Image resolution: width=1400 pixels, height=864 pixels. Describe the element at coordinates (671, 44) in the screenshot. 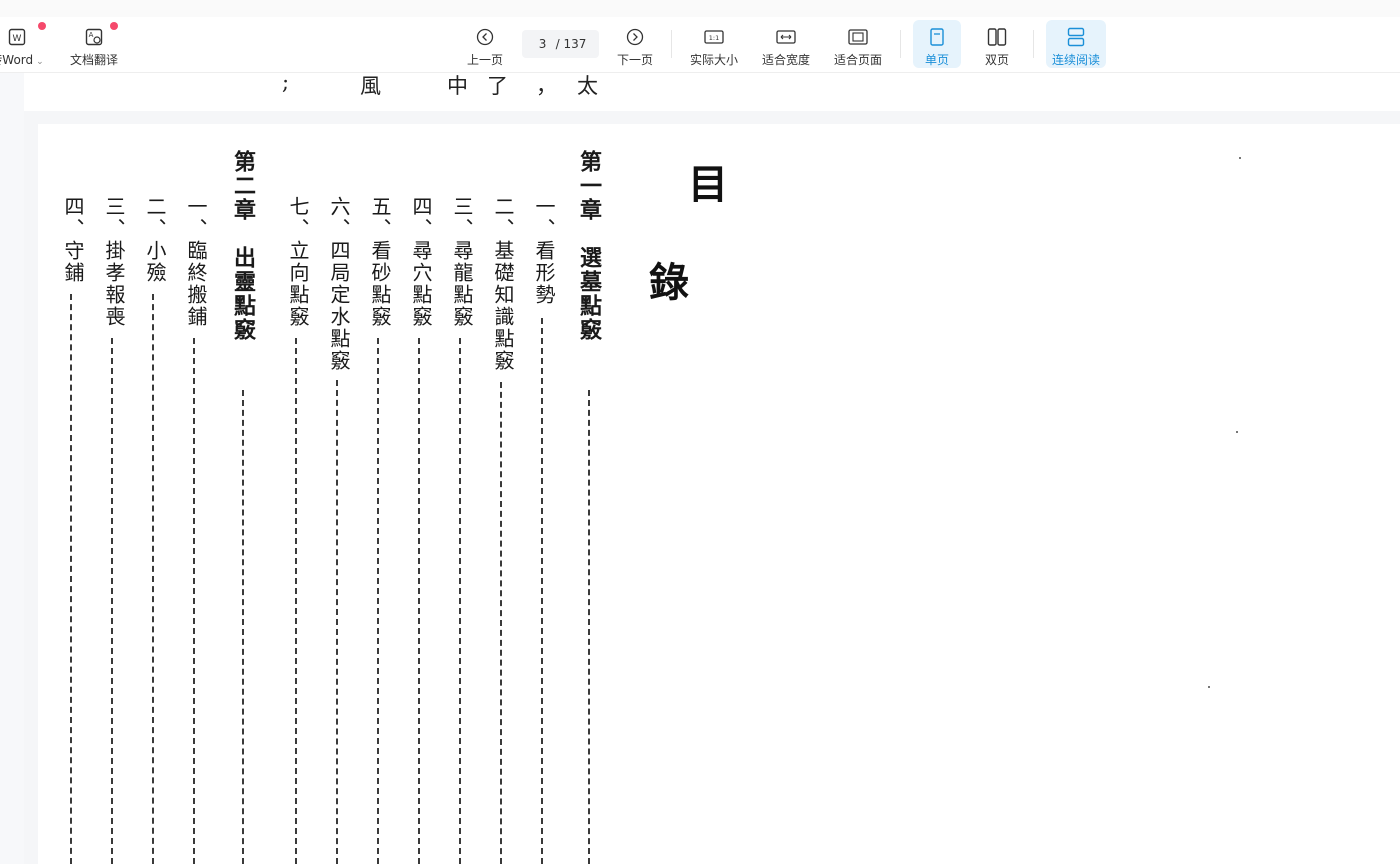

I see `toolbar-divider` at that location.